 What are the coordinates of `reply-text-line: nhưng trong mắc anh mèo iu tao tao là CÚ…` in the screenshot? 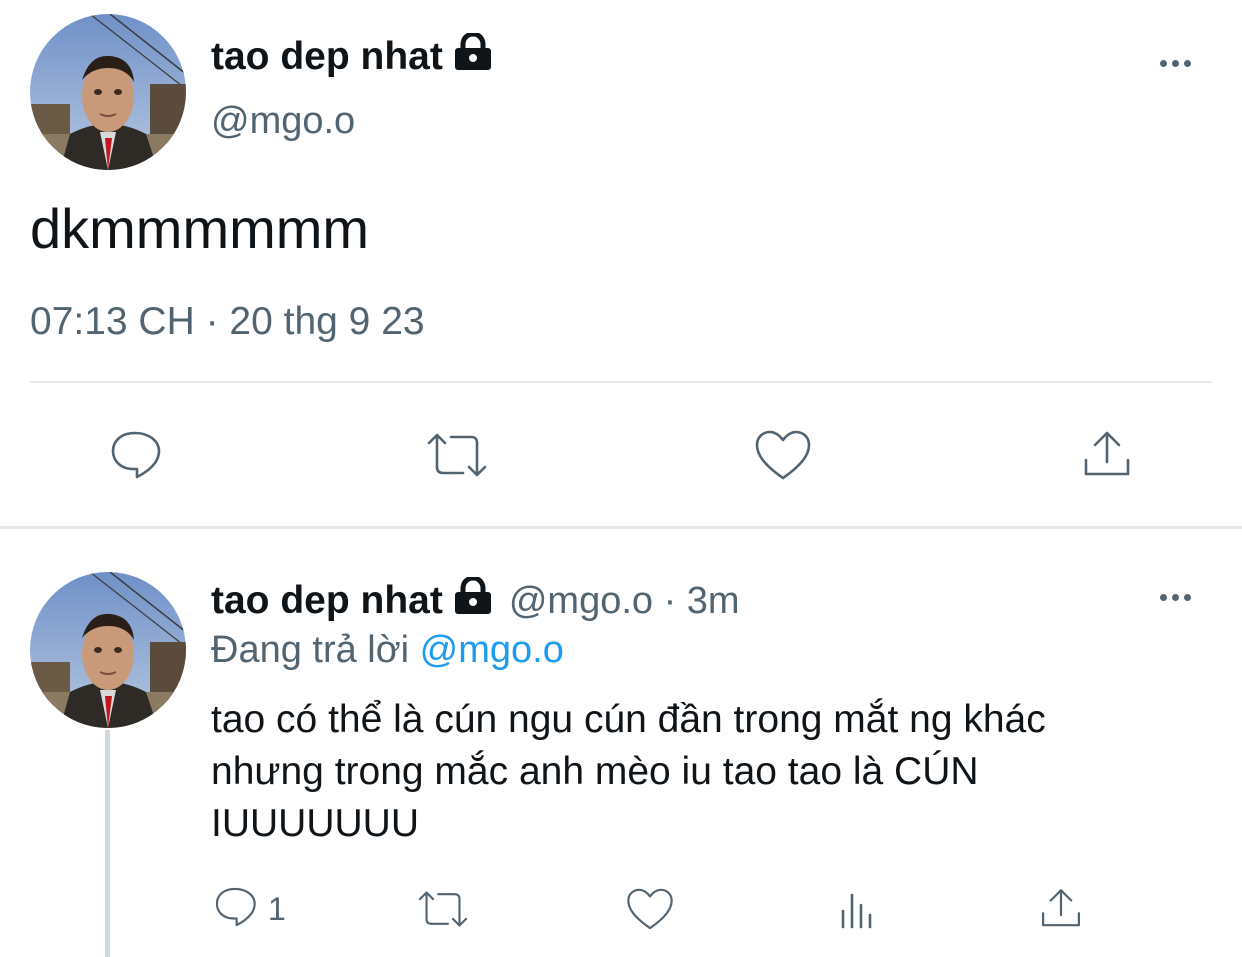 It's located at (595, 771).